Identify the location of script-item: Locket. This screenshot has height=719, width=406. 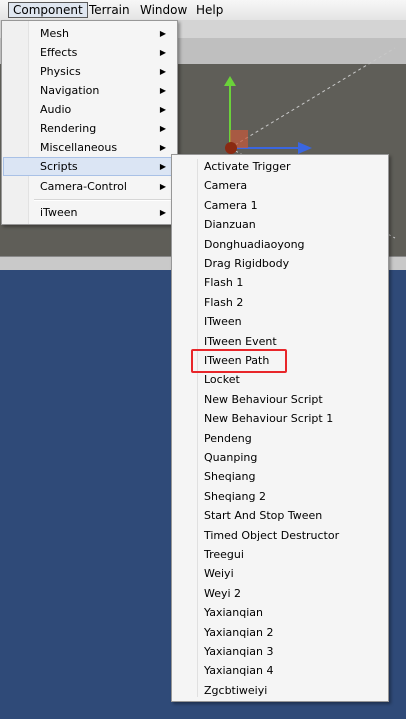
(280, 379).